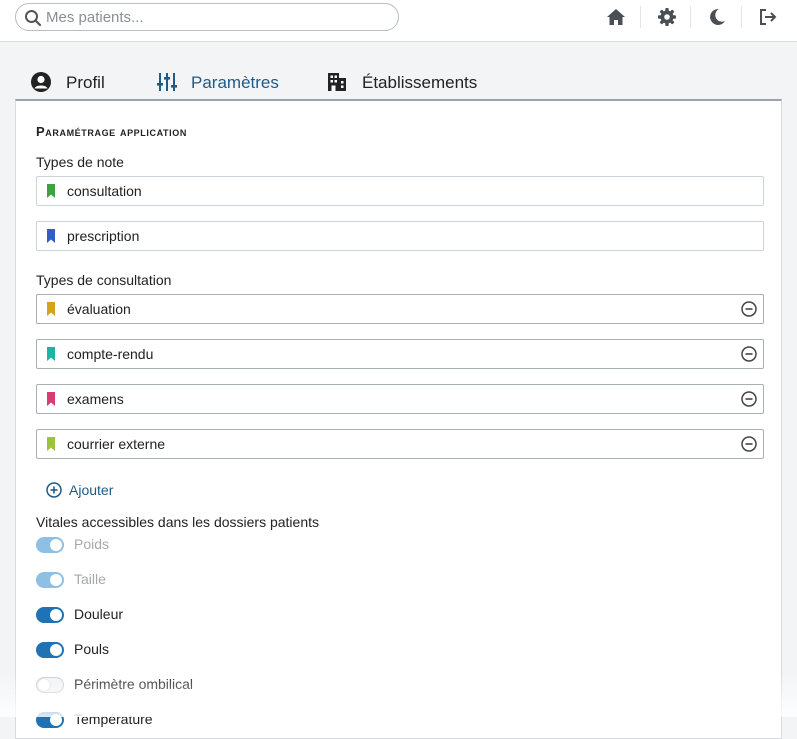 The height and width of the screenshot is (739, 797). Describe the element at coordinates (400, 399) in the screenshot. I see `consultation-type-field: examens` at that location.